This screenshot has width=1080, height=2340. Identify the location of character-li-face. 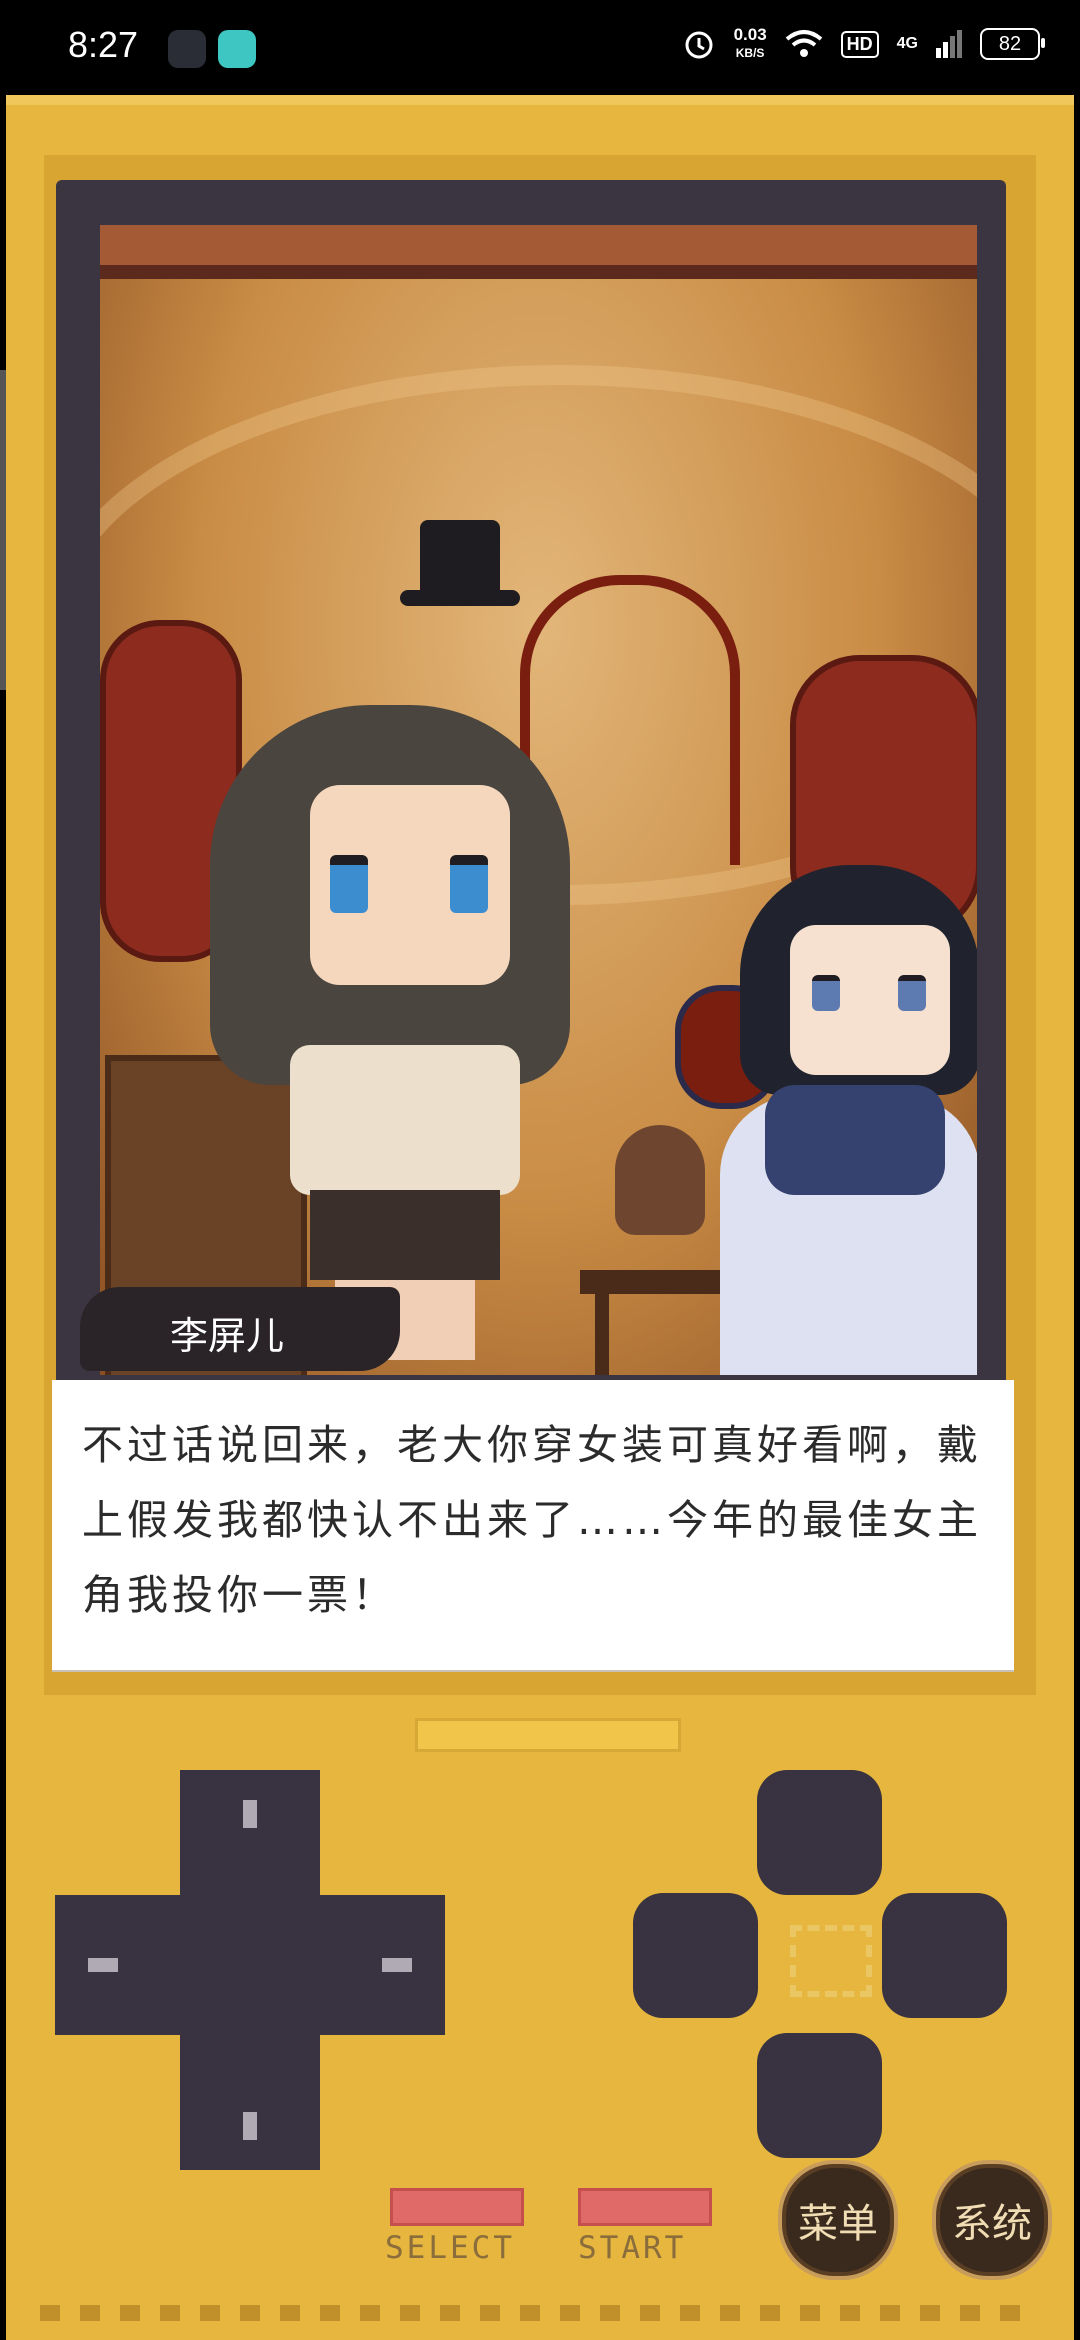
(870, 1000).